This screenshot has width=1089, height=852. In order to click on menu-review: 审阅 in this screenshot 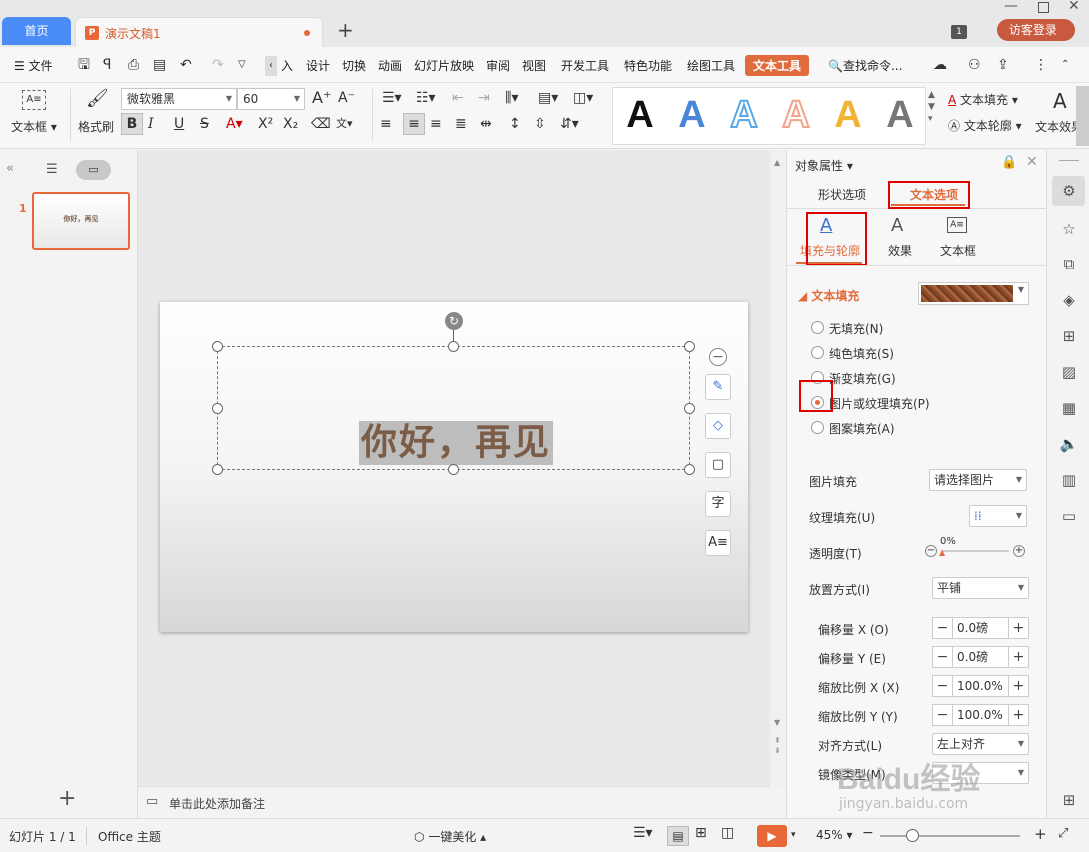, I will do `click(498, 65)`.